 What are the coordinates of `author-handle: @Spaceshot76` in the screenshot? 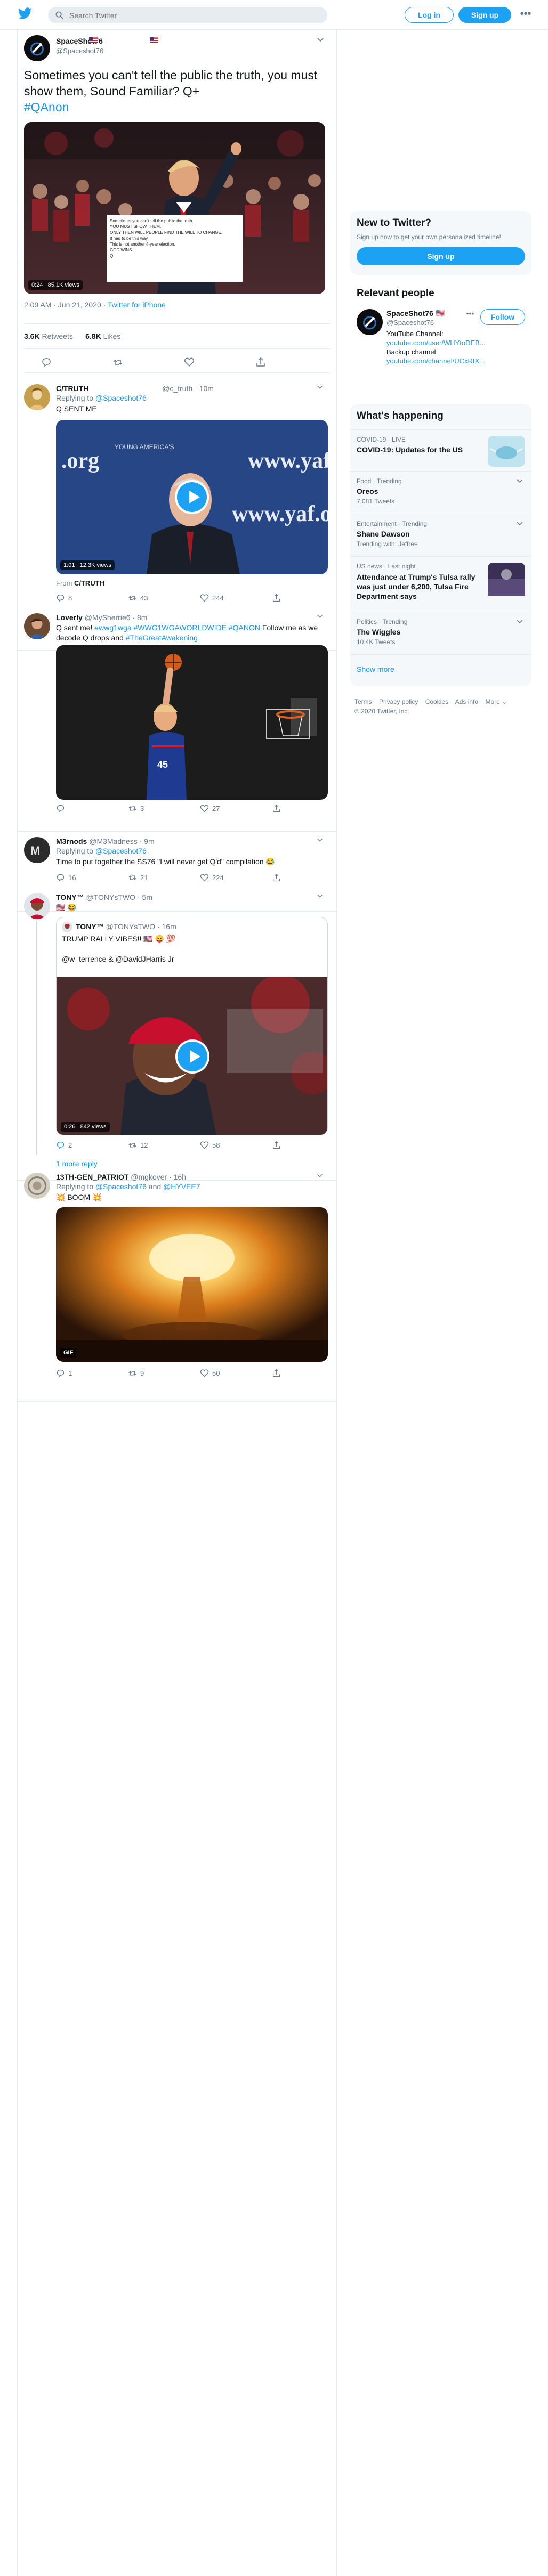 It's located at (80, 51).